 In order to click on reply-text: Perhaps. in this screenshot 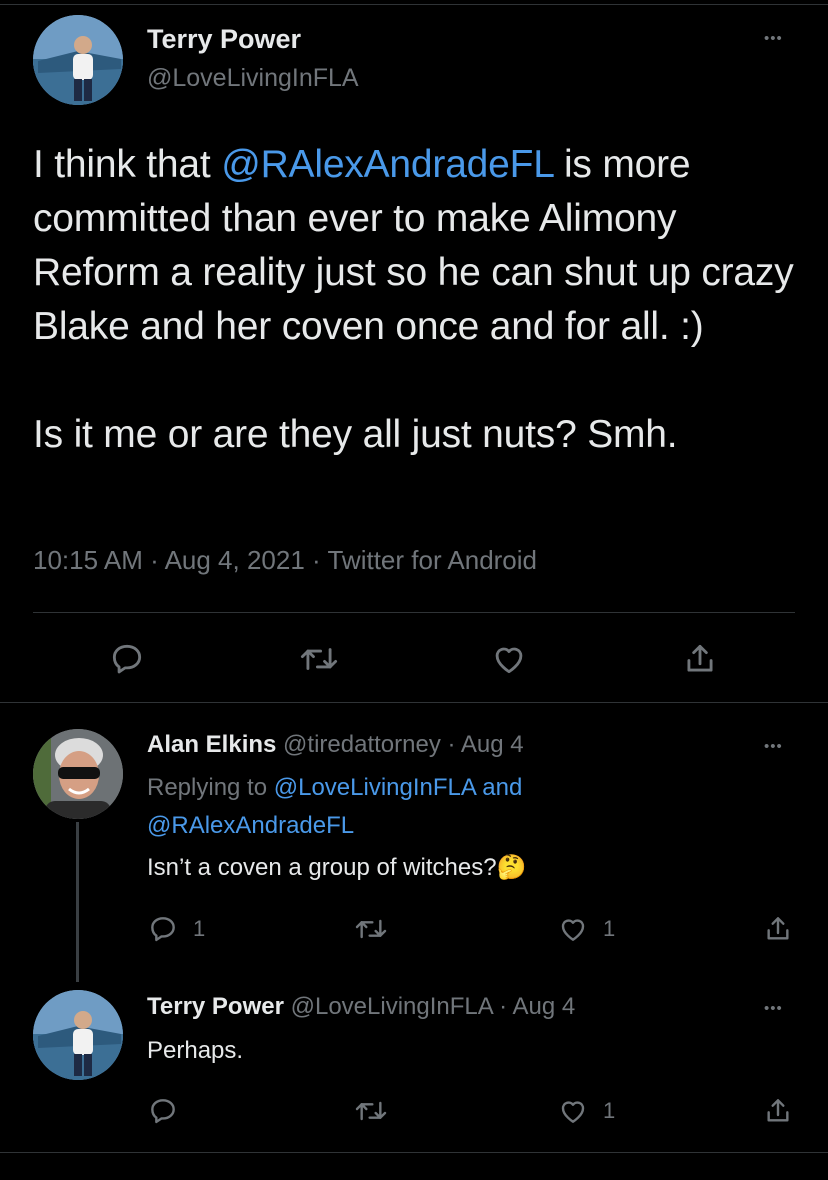, I will do `click(195, 1050)`.